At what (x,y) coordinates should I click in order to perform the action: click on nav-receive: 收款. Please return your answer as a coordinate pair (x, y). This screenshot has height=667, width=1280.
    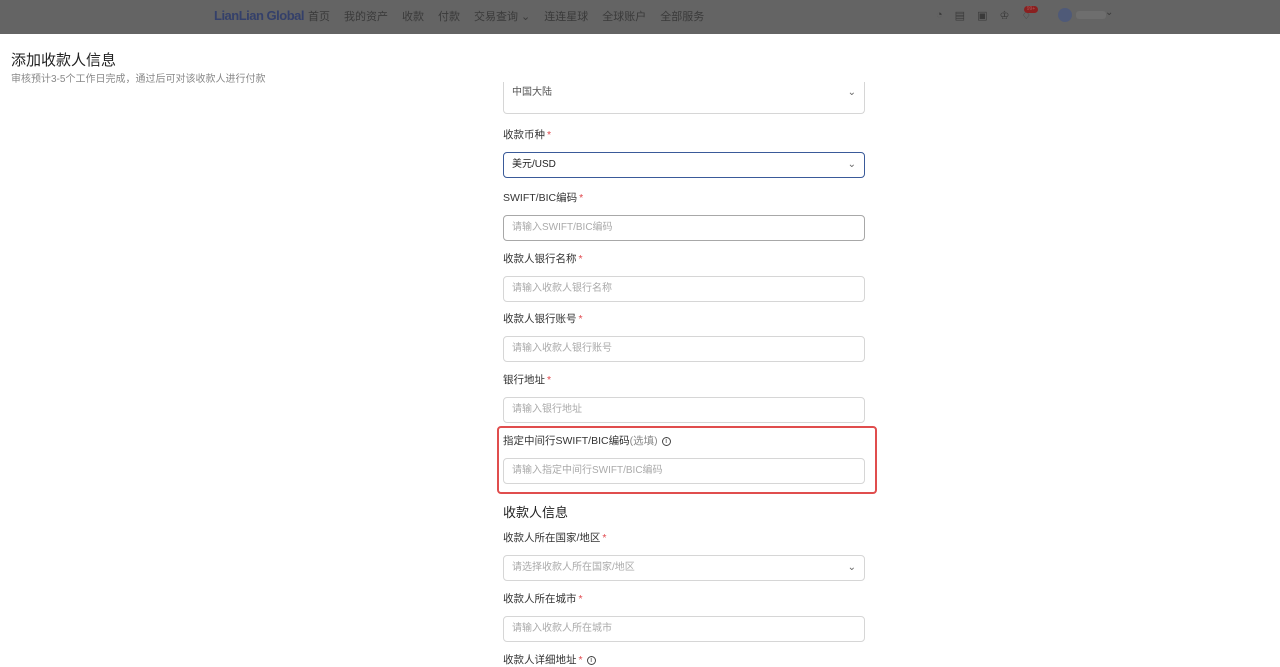
    Looking at the image, I should click on (413, 16).